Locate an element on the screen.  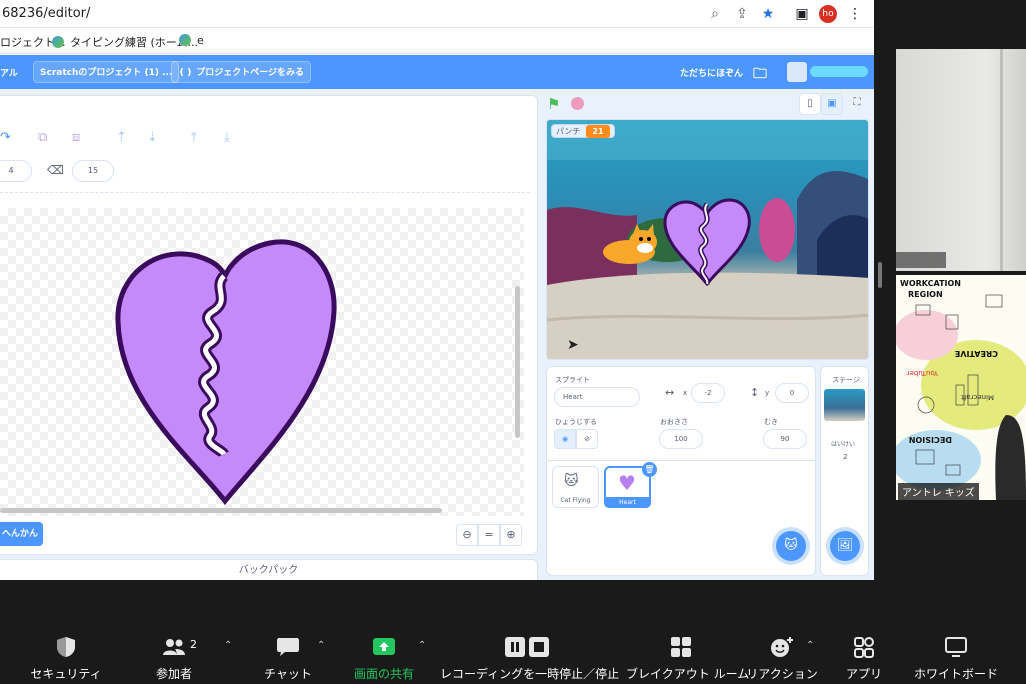
share-chevron-icon: ⌃ is located at coordinates (422, 645).